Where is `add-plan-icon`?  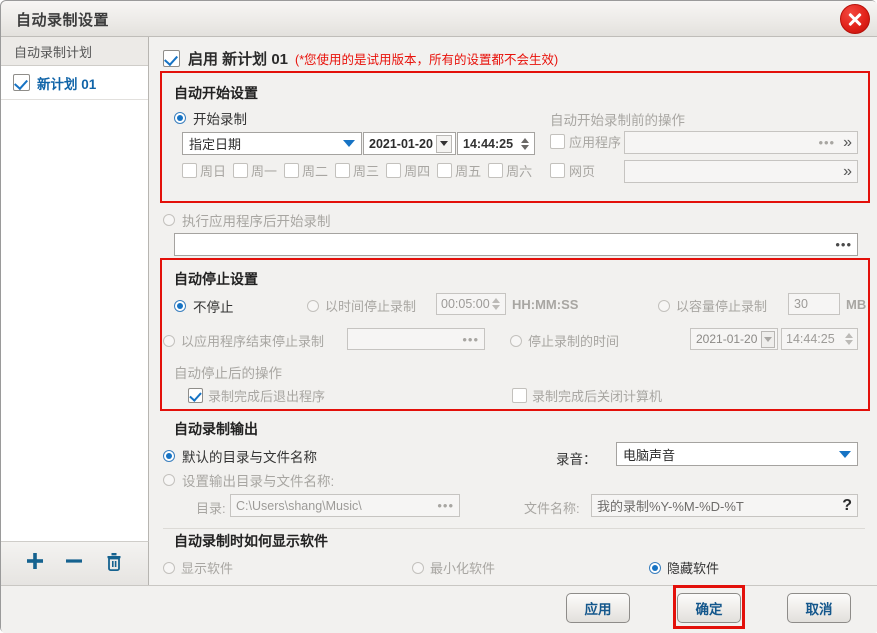
add-plan-icon is located at coordinates (35, 563).